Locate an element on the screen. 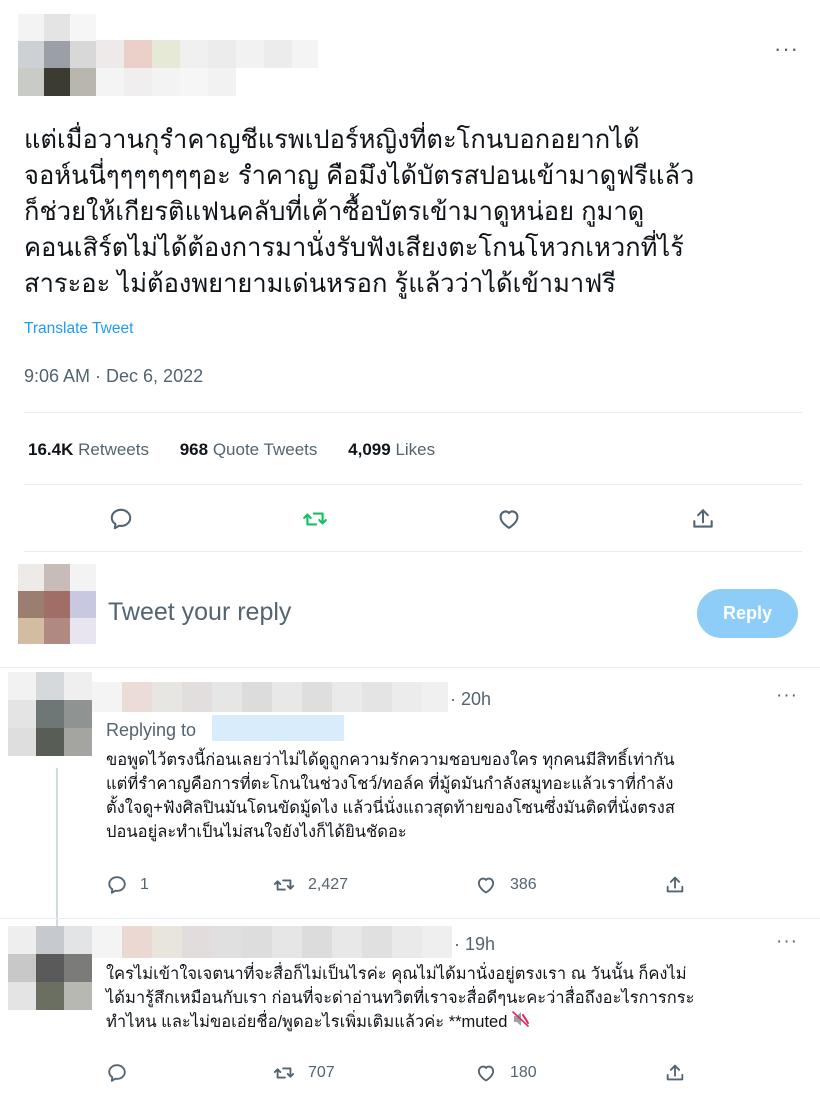  like-count: 180 is located at coordinates (523, 1072).